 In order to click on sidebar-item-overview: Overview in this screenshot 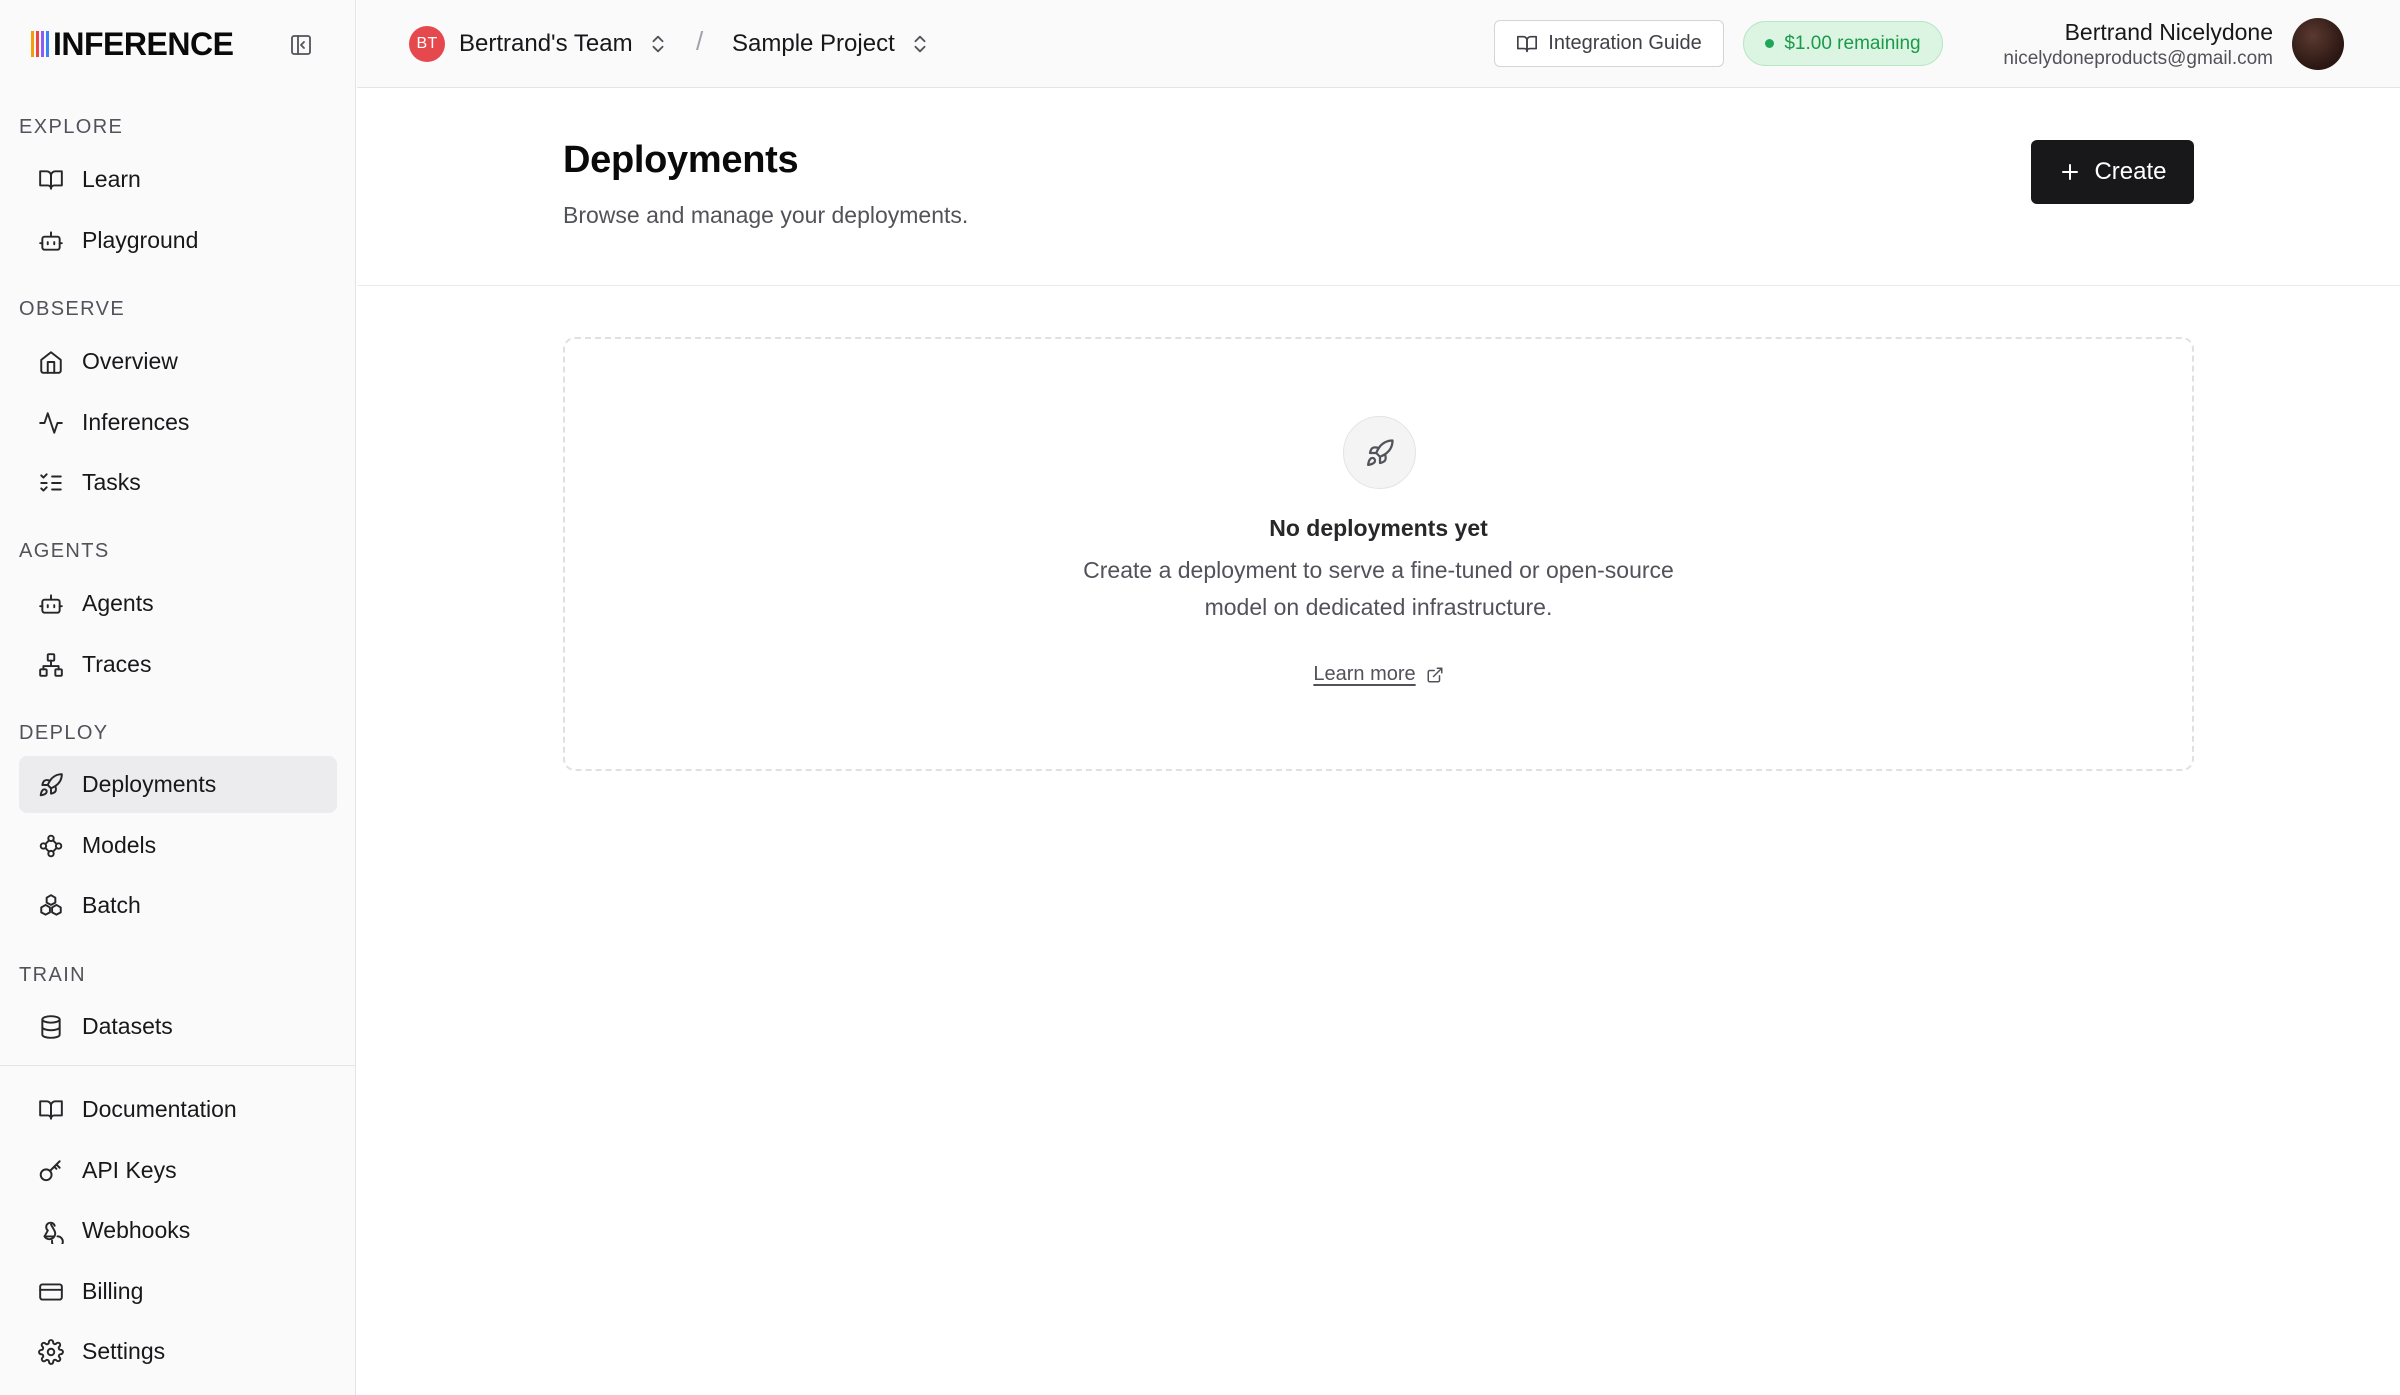, I will do `click(178, 361)`.